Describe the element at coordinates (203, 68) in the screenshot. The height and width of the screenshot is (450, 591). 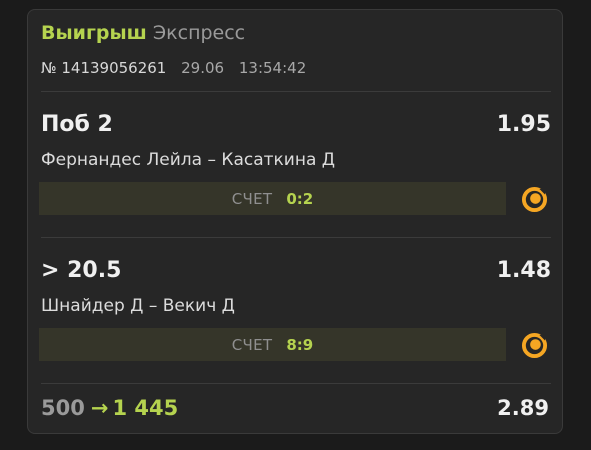
I see `bet-date: 29.06` at that location.